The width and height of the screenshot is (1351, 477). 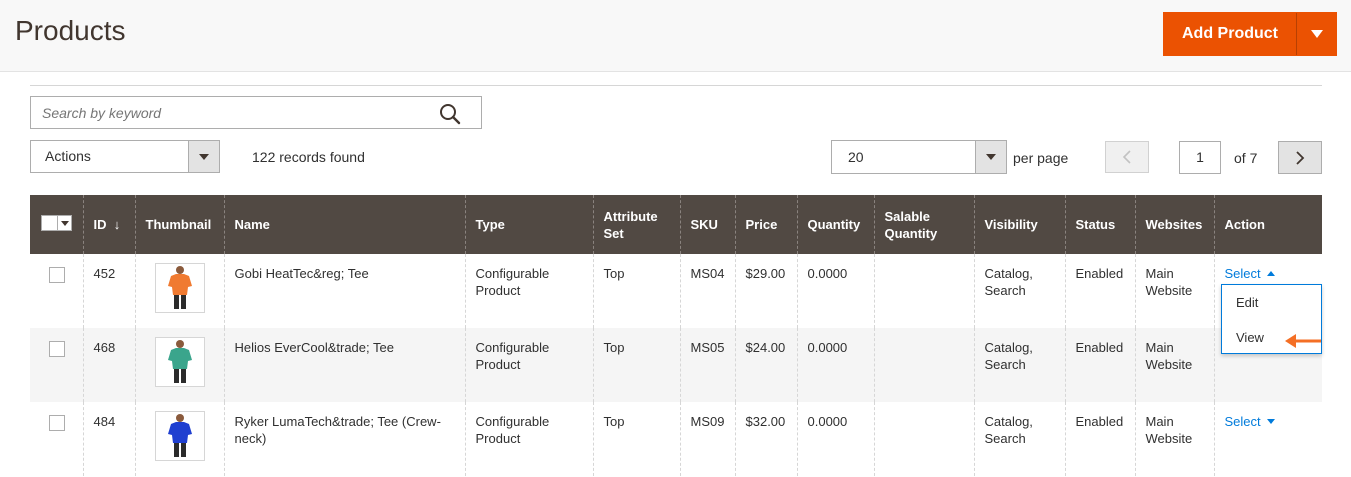 What do you see at coordinates (179, 224) in the screenshot?
I see `column-header-thumbnail: Thumbnail` at bounding box center [179, 224].